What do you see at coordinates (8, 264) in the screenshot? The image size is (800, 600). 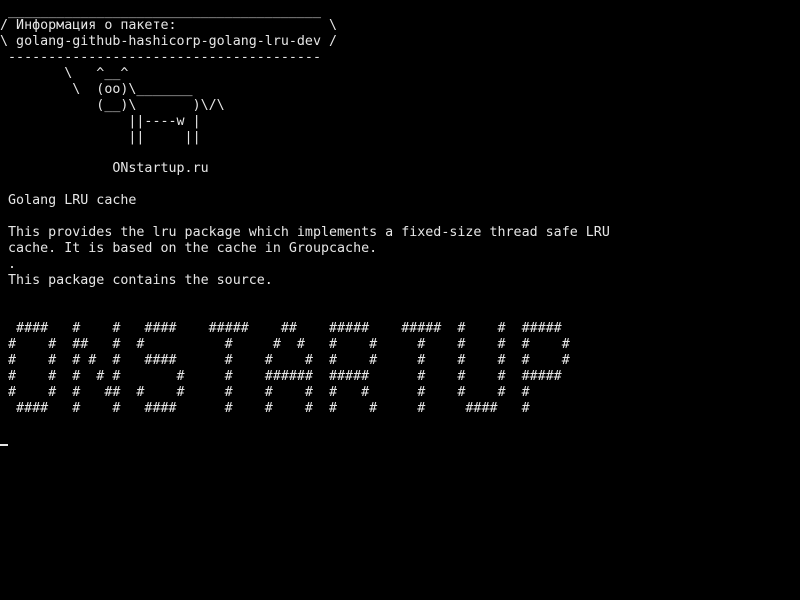 I see `package-description: .` at bounding box center [8, 264].